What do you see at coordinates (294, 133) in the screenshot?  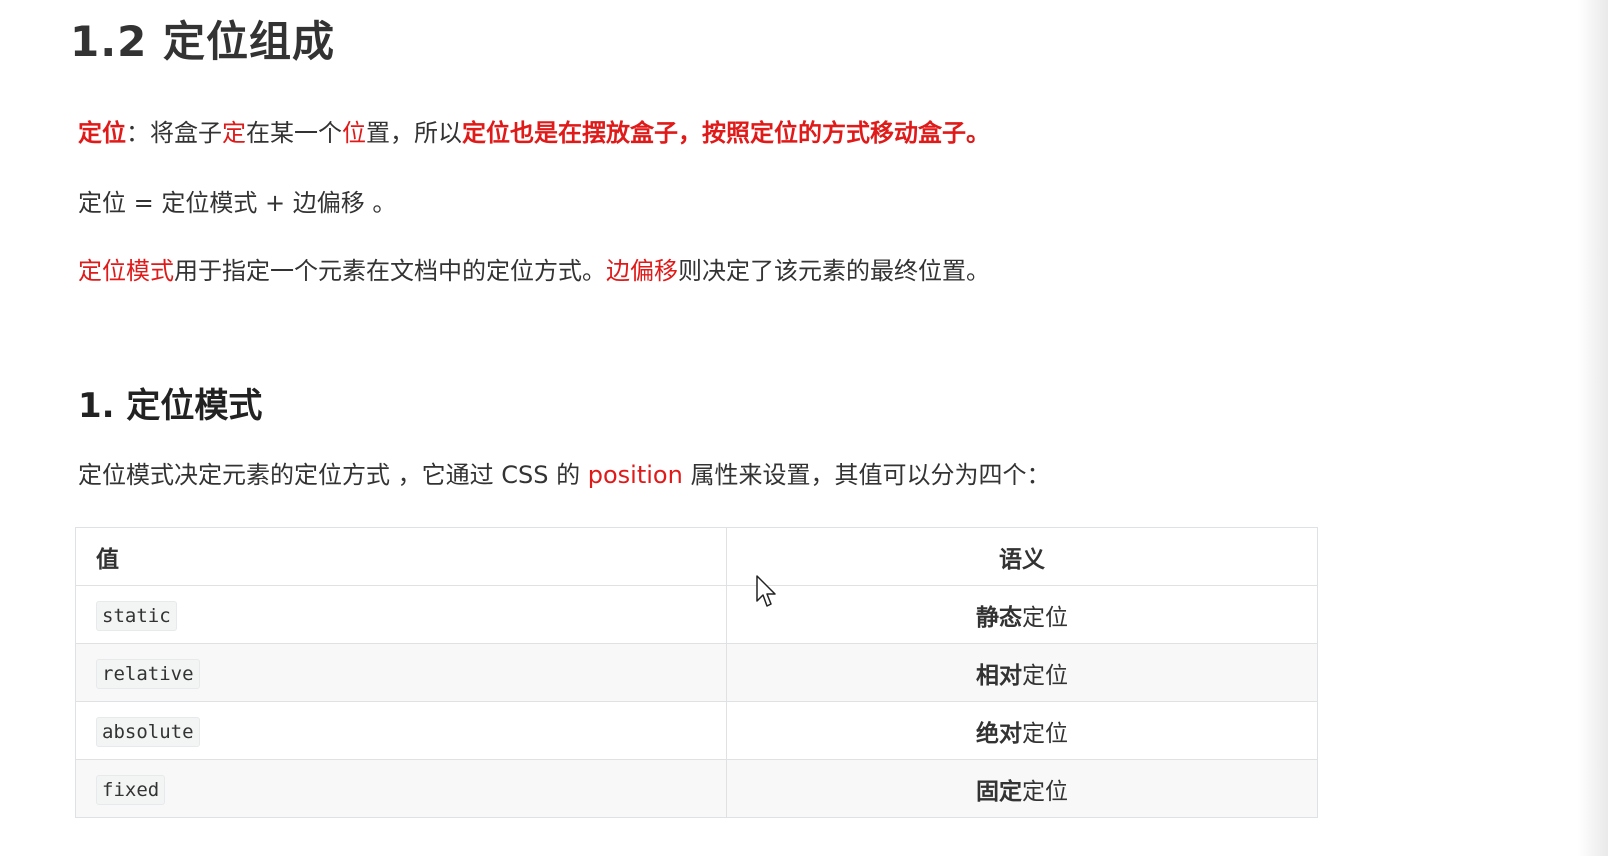 I see `text-segment: 在某一个` at bounding box center [294, 133].